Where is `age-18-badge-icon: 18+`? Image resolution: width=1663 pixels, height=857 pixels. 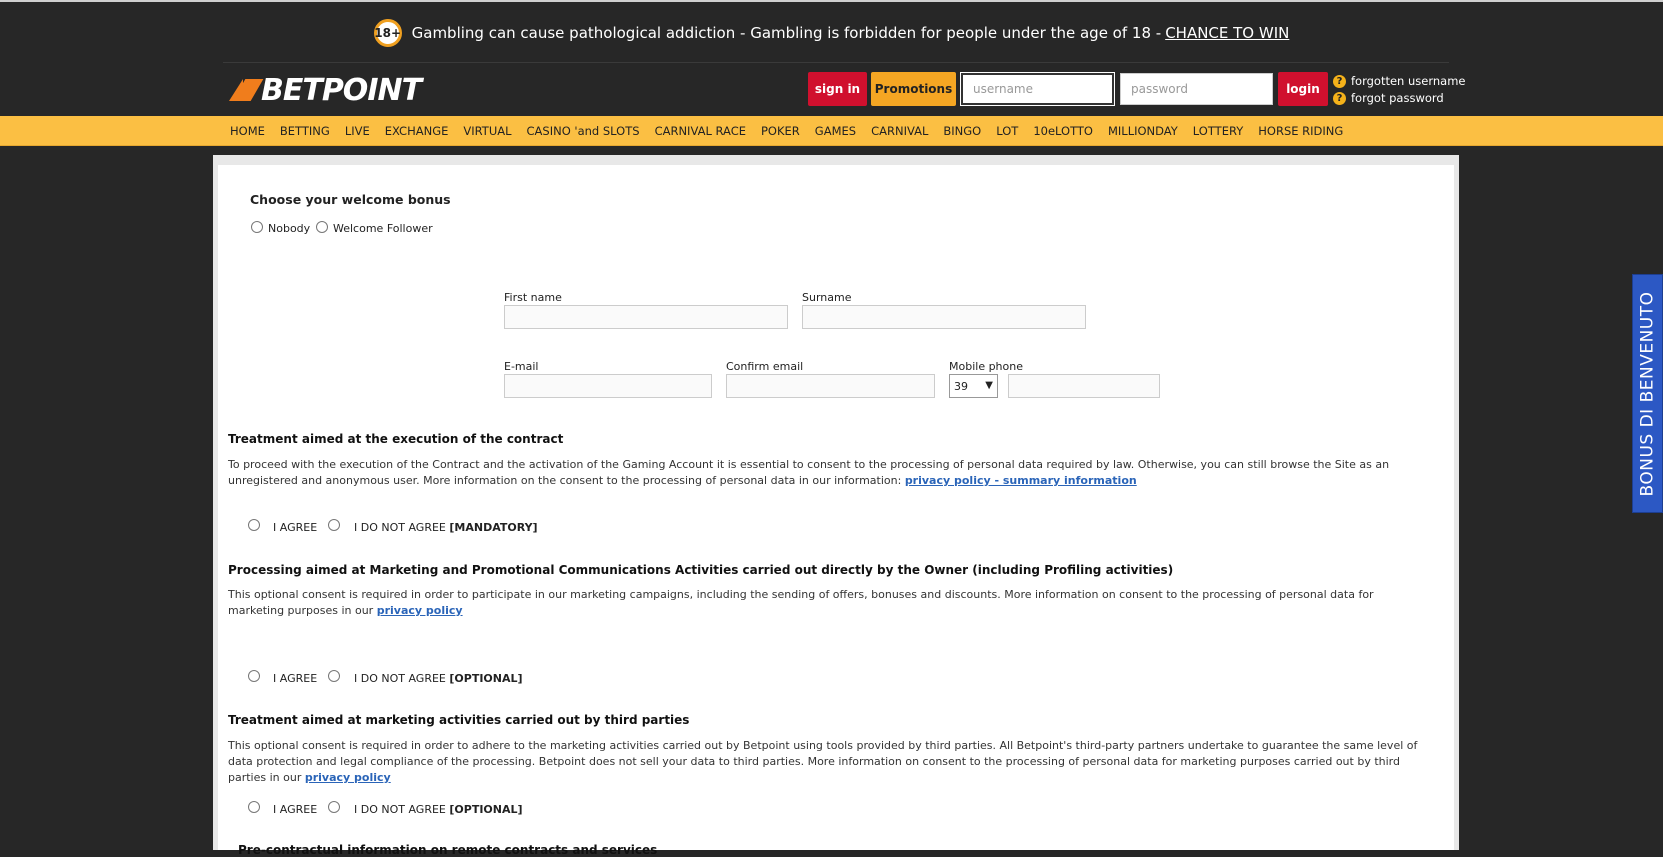 age-18-badge-icon: 18+ is located at coordinates (387, 33).